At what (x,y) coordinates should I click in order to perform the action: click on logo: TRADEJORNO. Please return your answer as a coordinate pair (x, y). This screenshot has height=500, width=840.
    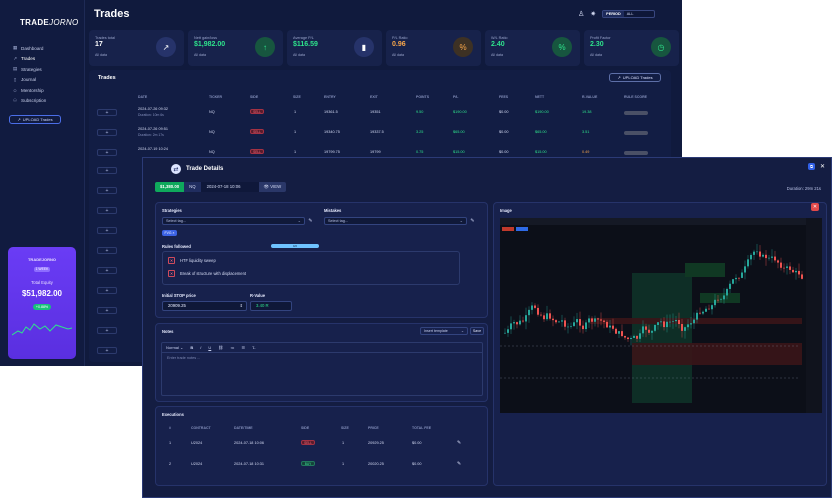
    Looking at the image, I should click on (49, 22).